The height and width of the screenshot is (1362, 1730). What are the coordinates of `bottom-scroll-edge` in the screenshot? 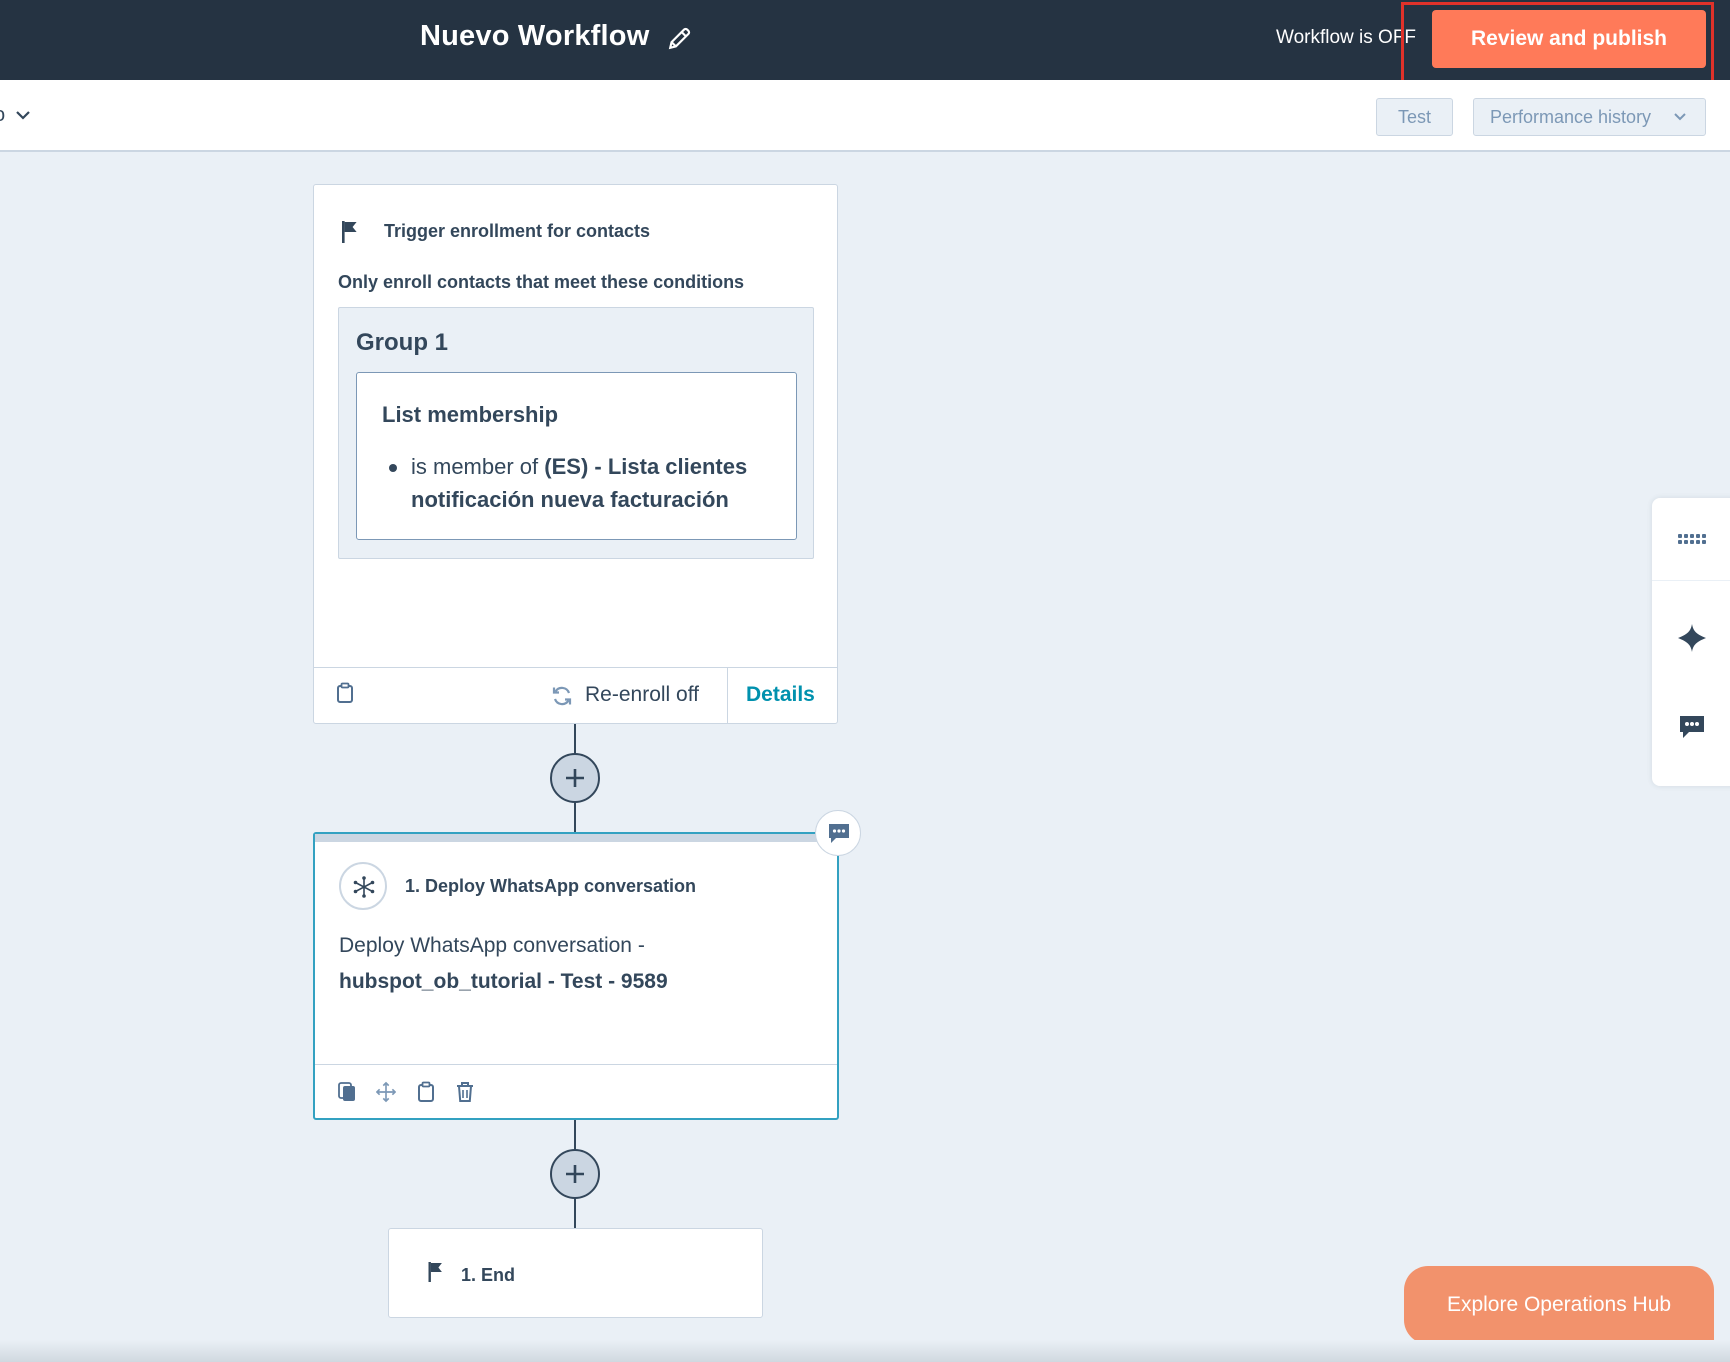 It's located at (865, 1351).